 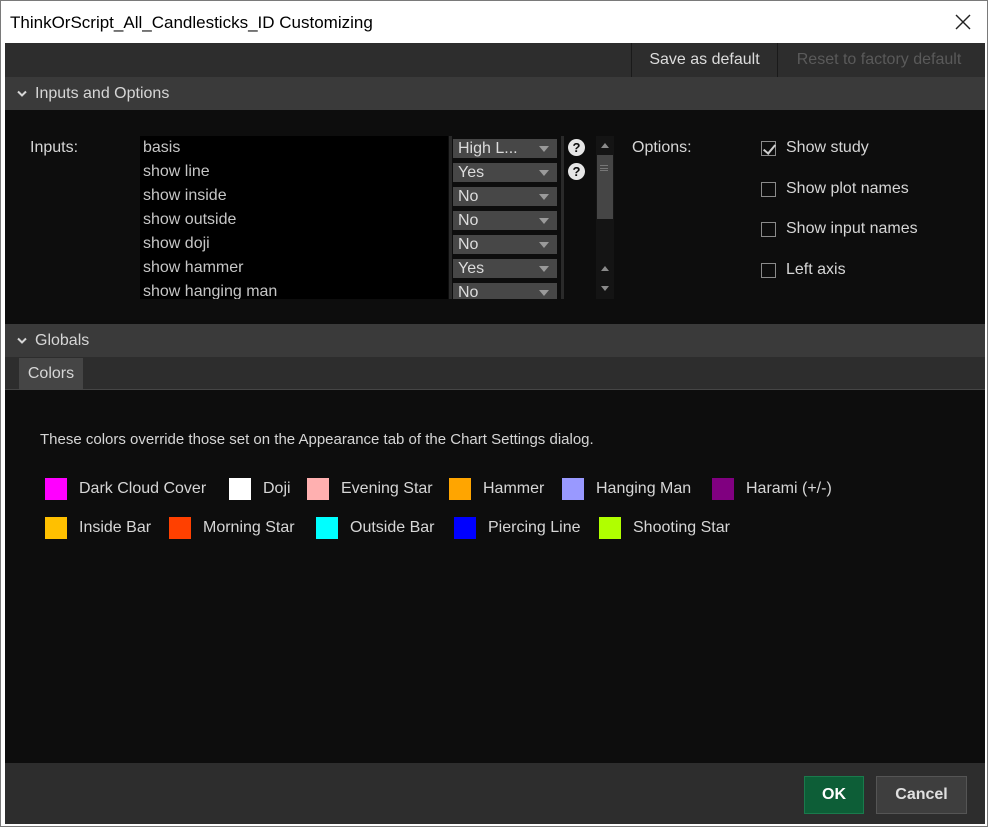 What do you see at coordinates (496, 489) in the screenshot?
I see `color-item-hammer: Hammer` at bounding box center [496, 489].